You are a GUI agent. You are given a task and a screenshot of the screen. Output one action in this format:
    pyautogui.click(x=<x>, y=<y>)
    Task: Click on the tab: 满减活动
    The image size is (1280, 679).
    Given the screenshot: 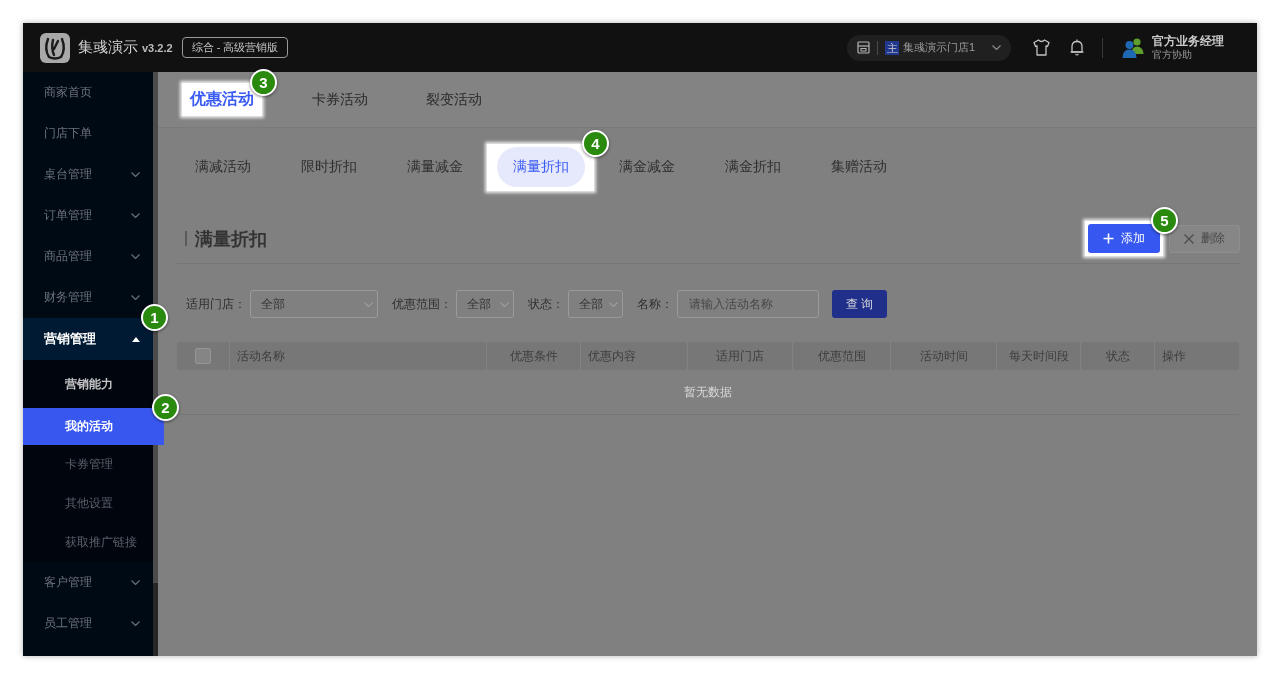 What is the action you would take?
    pyautogui.click(x=223, y=167)
    